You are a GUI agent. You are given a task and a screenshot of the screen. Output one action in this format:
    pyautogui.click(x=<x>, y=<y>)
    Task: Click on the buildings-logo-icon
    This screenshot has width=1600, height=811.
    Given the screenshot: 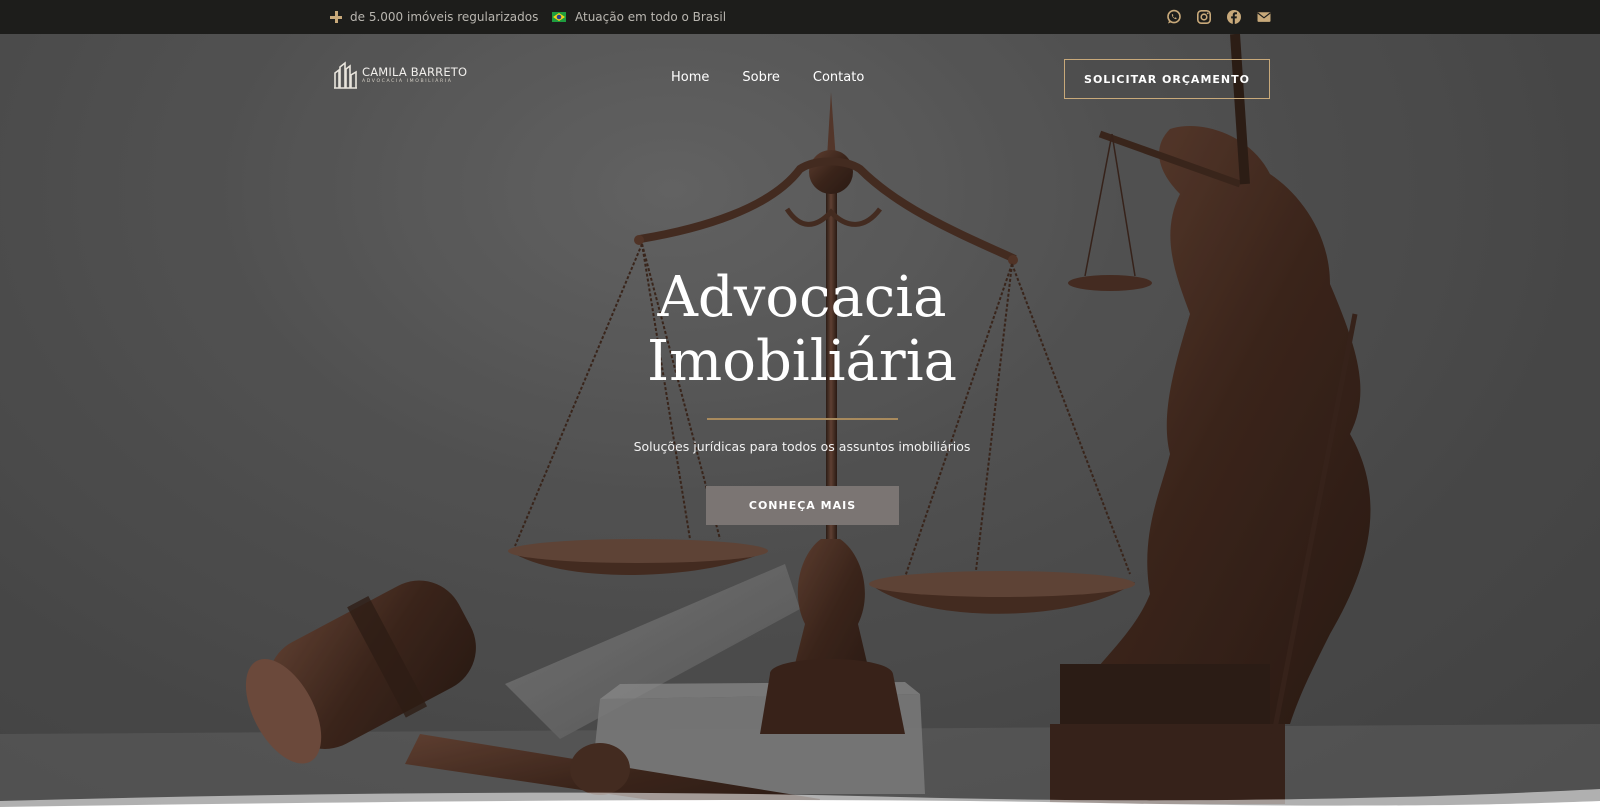 What is the action you would take?
    pyautogui.click(x=345, y=75)
    